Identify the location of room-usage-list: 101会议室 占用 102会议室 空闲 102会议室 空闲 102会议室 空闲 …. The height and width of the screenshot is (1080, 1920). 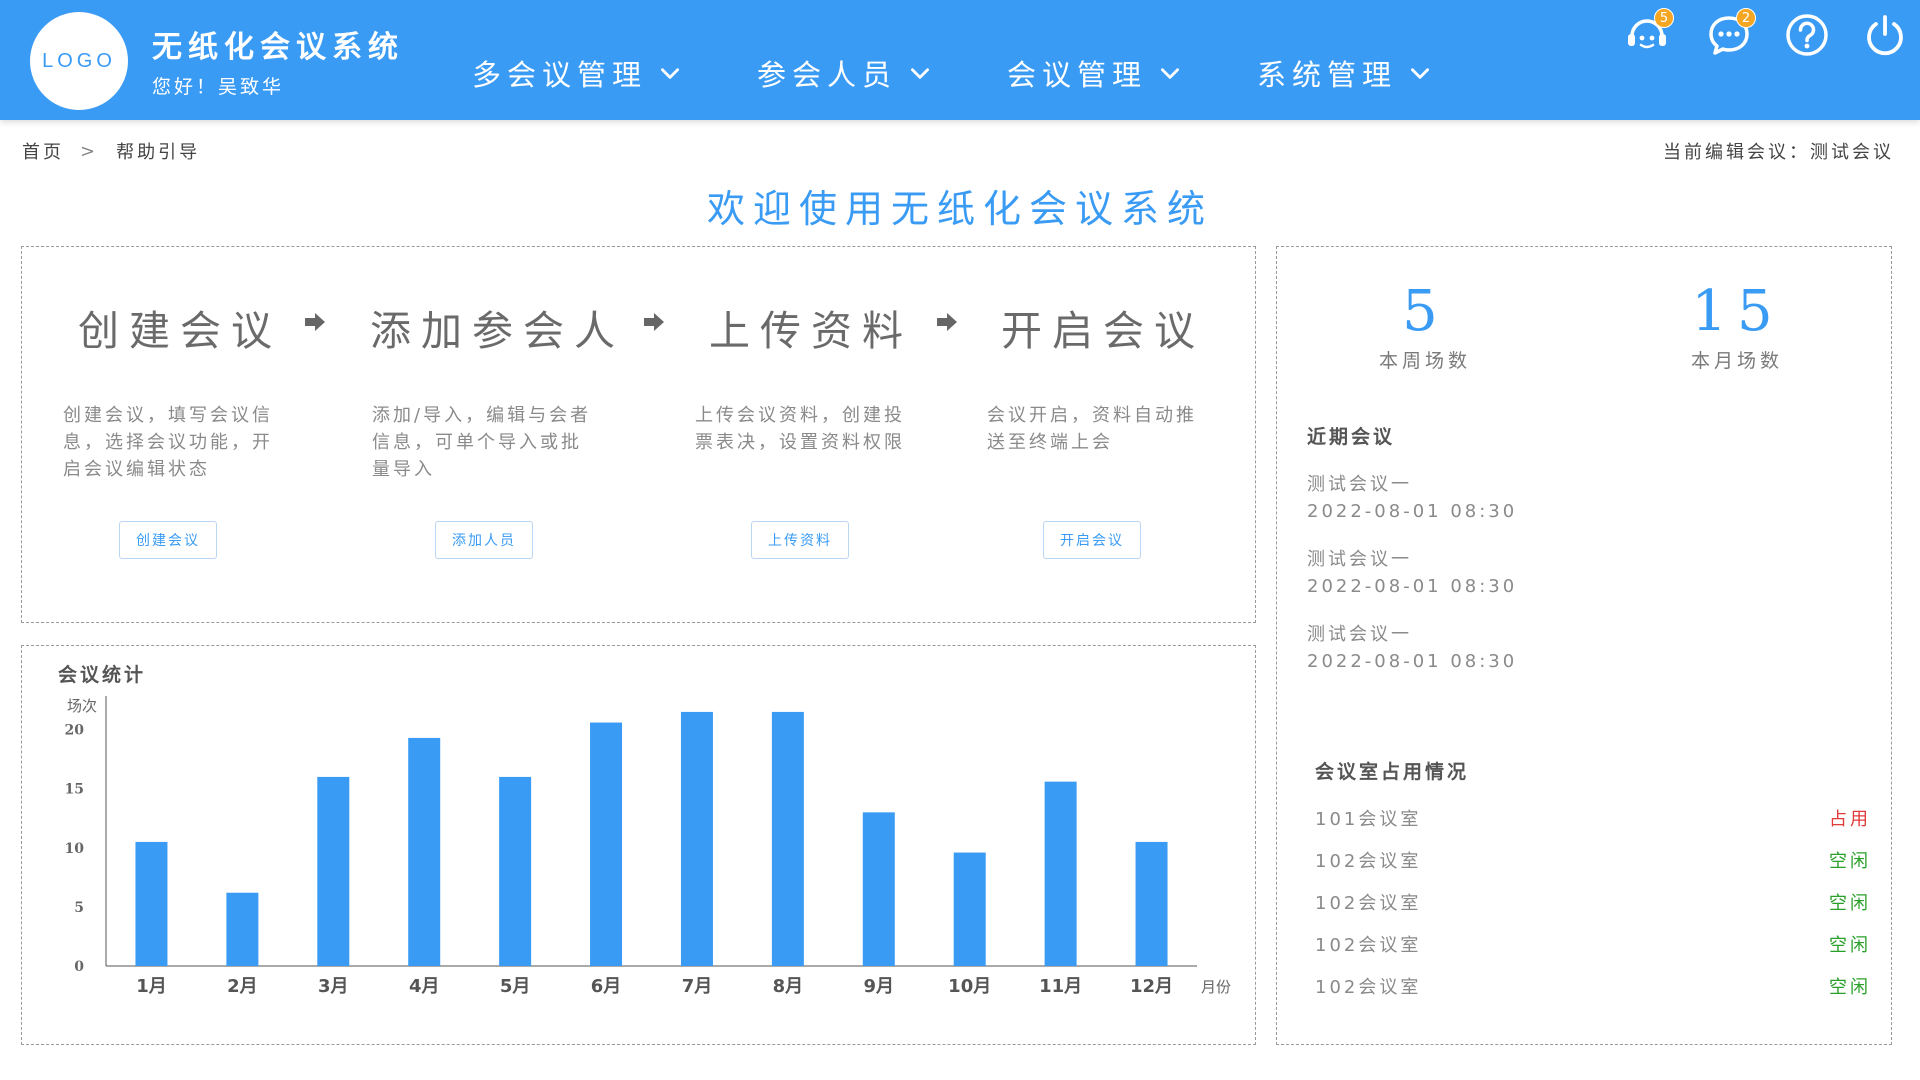
(1593, 902).